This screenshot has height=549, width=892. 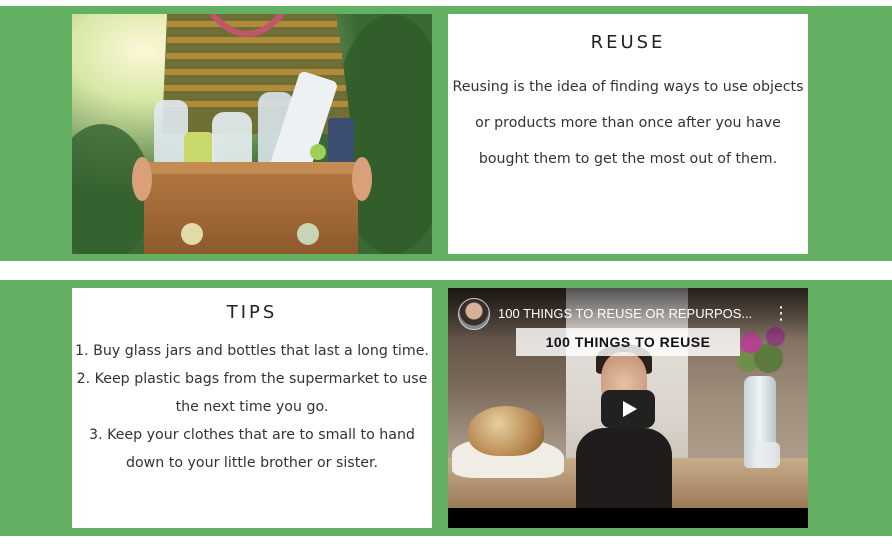 What do you see at coordinates (252, 312) in the screenshot?
I see `tips-heading: TIPS` at bounding box center [252, 312].